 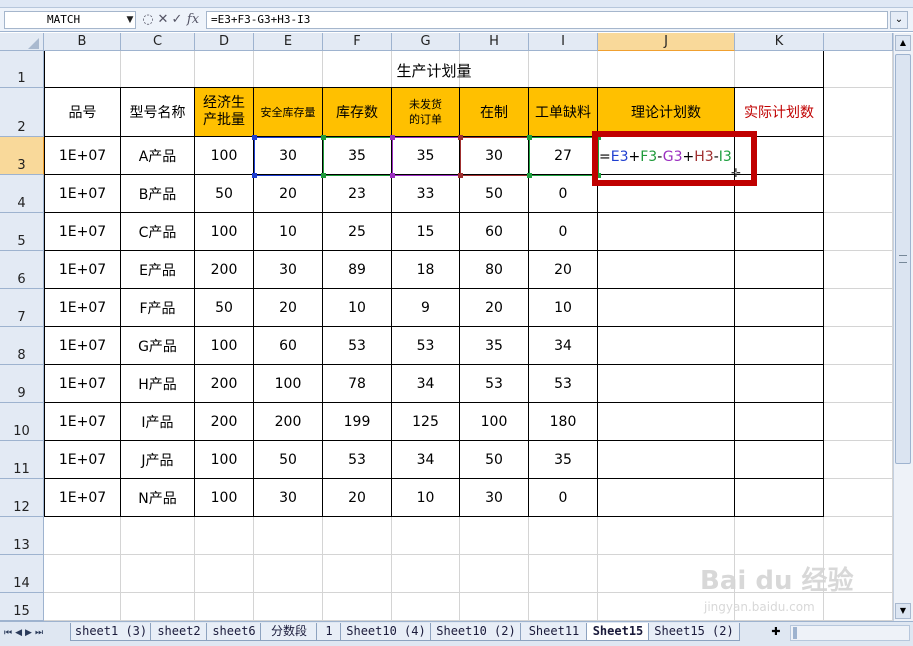 I want to click on data-cell-k5, so click(x=779, y=232).